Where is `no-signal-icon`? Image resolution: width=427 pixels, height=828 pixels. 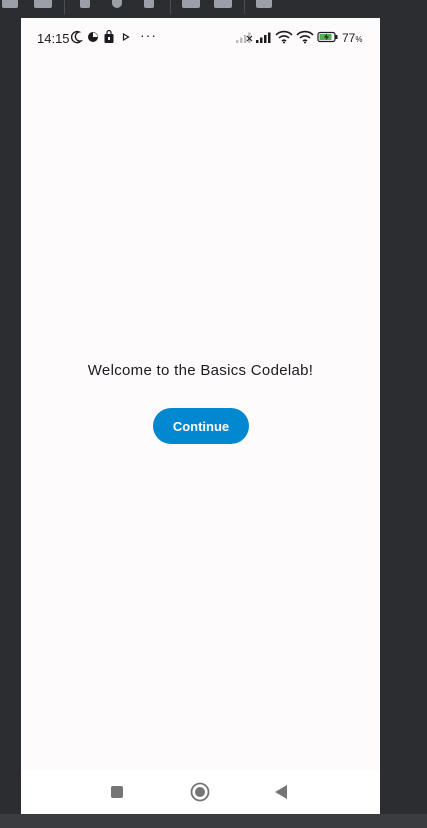
no-signal-icon is located at coordinates (244, 37).